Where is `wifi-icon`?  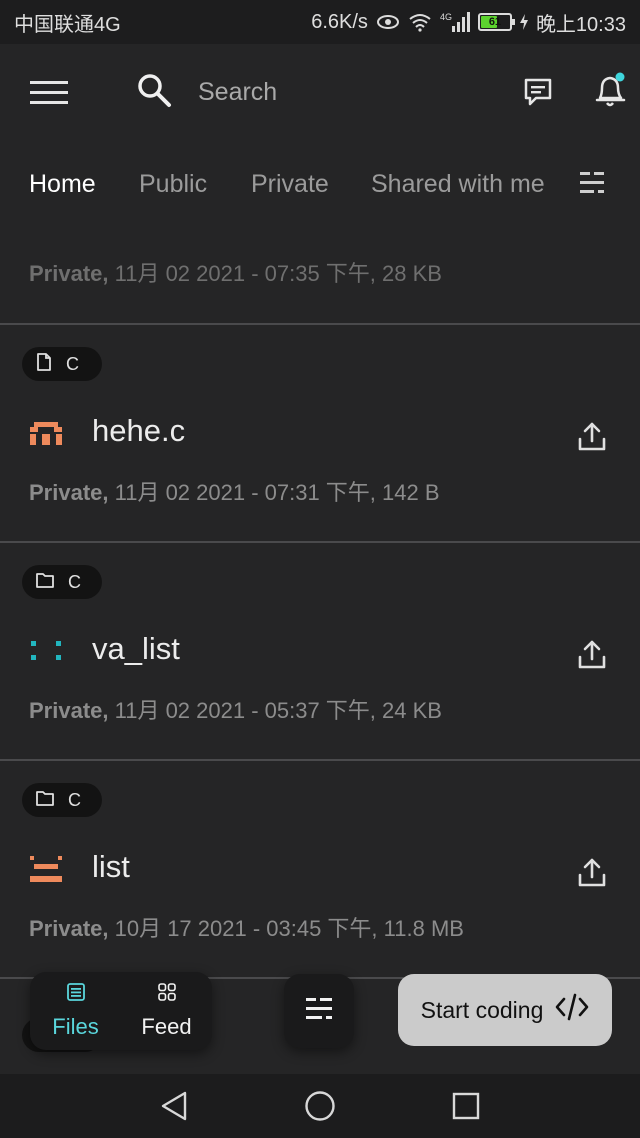
wifi-icon is located at coordinates (420, 22).